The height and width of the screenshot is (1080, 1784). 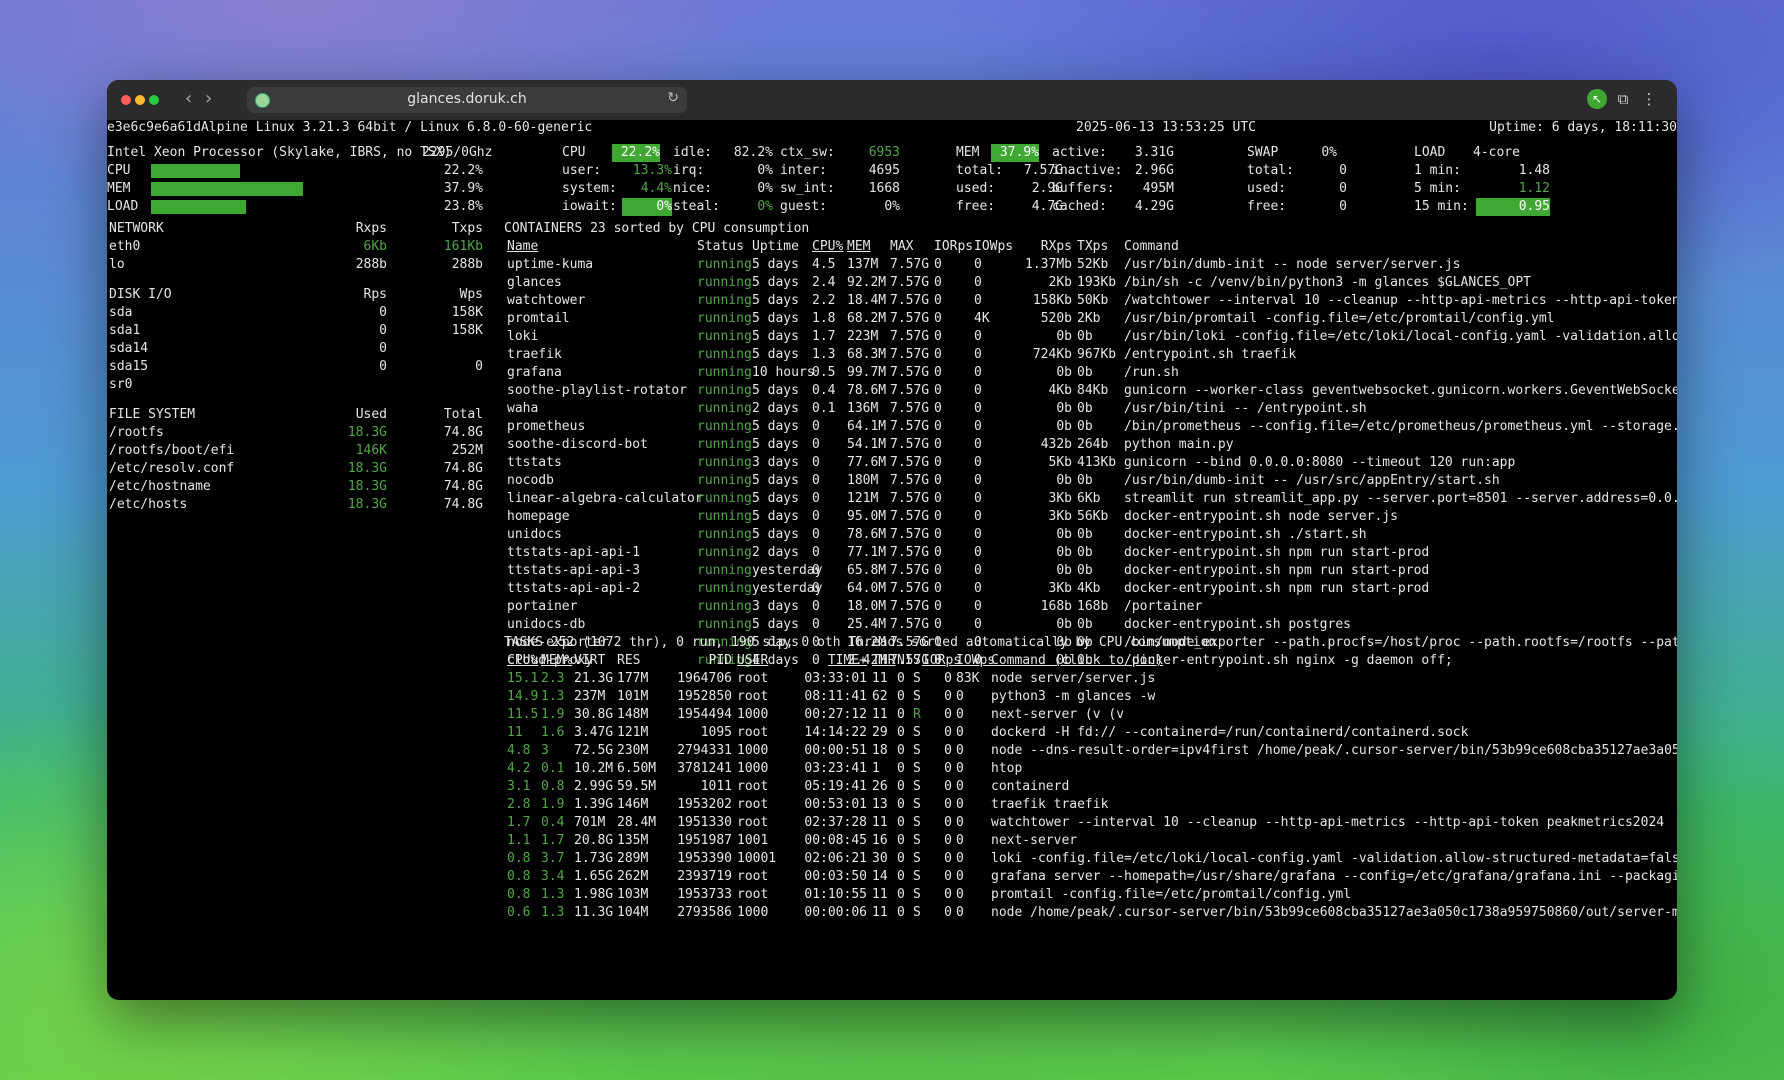 I want to click on column-header: Name, so click(x=522, y=247).